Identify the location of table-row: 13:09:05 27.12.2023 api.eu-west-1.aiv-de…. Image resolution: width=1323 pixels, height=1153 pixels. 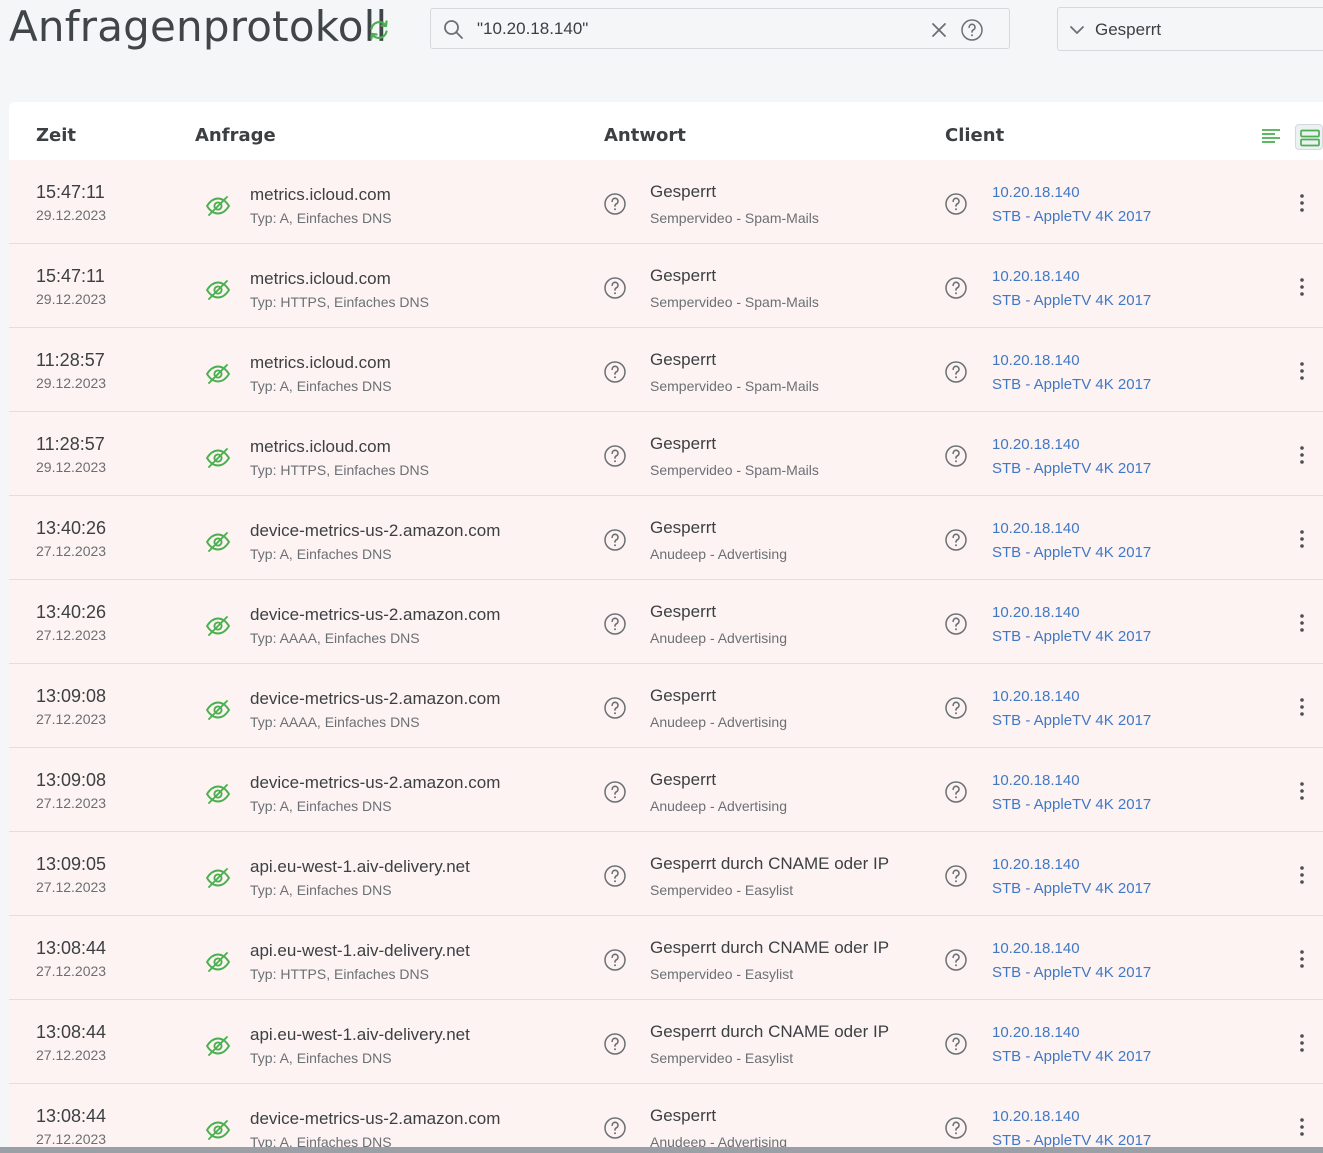
(666, 874).